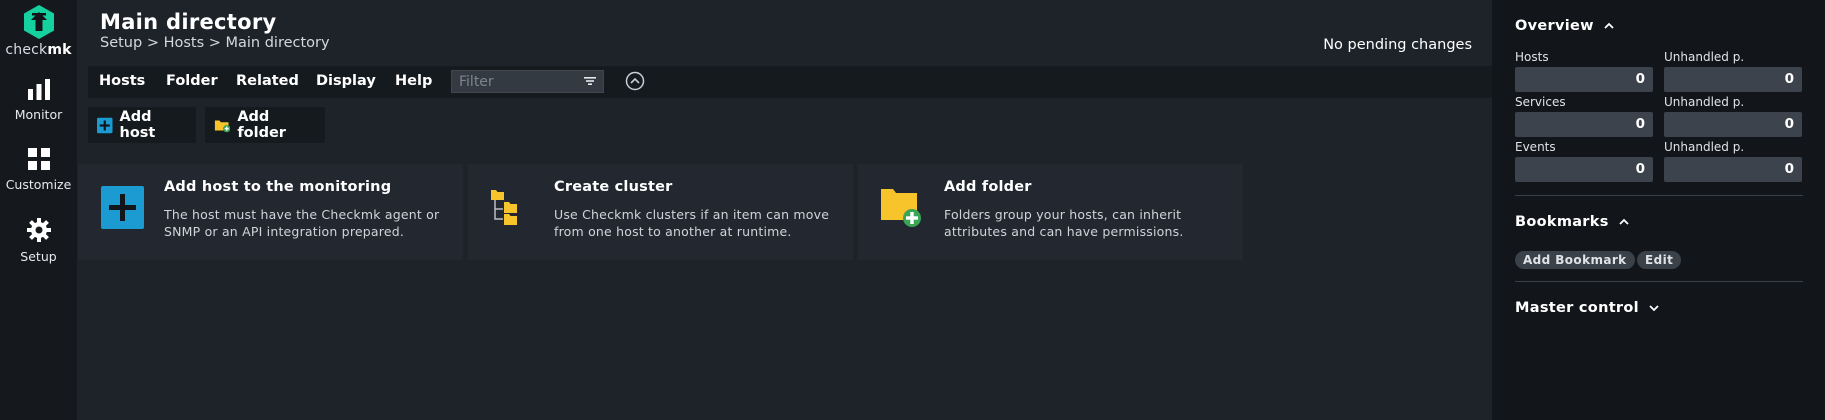 The image size is (1825, 420). What do you see at coordinates (790, 82) in the screenshot?
I see `menu-bar: Hosts Folder Related Display Help` at bounding box center [790, 82].